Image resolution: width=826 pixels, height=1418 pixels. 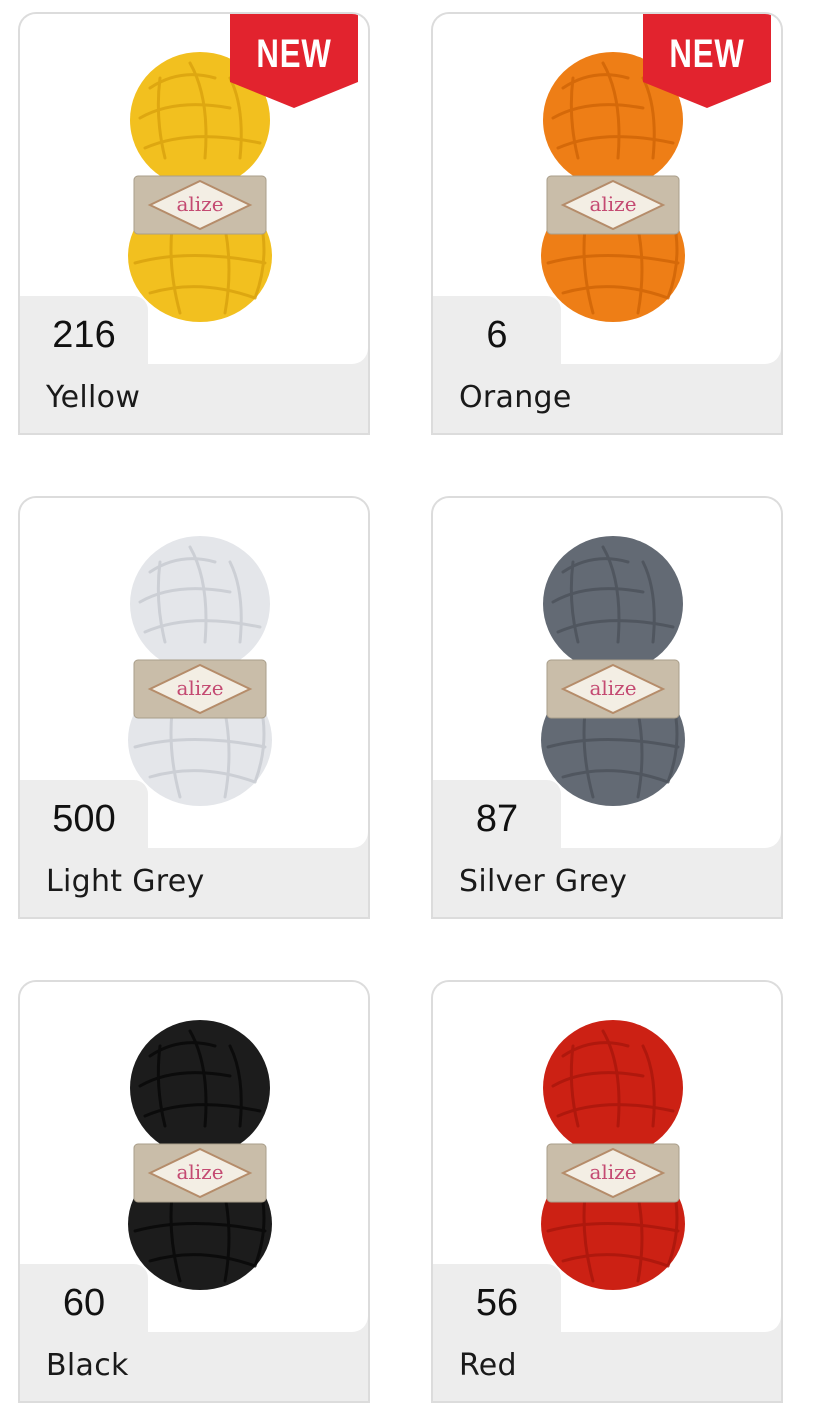 What do you see at coordinates (125, 881) in the screenshot?
I see `product-color-name: Light Grey` at bounding box center [125, 881].